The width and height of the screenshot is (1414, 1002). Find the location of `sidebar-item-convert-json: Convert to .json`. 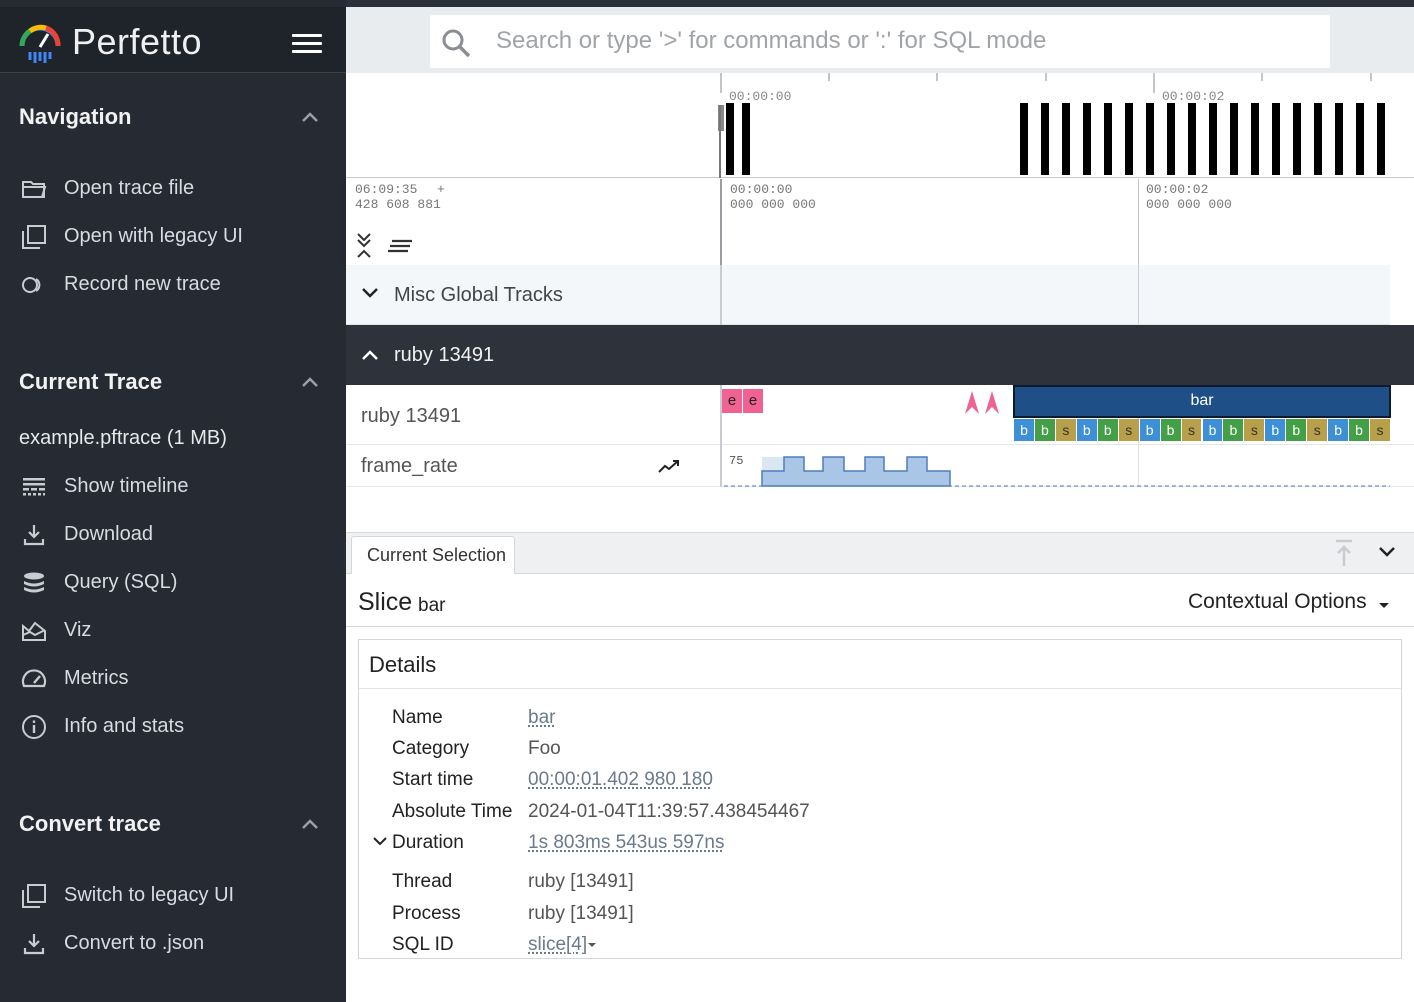

sidebar-item-convert-json: Convert to .json is located at coordinates (173, 944).